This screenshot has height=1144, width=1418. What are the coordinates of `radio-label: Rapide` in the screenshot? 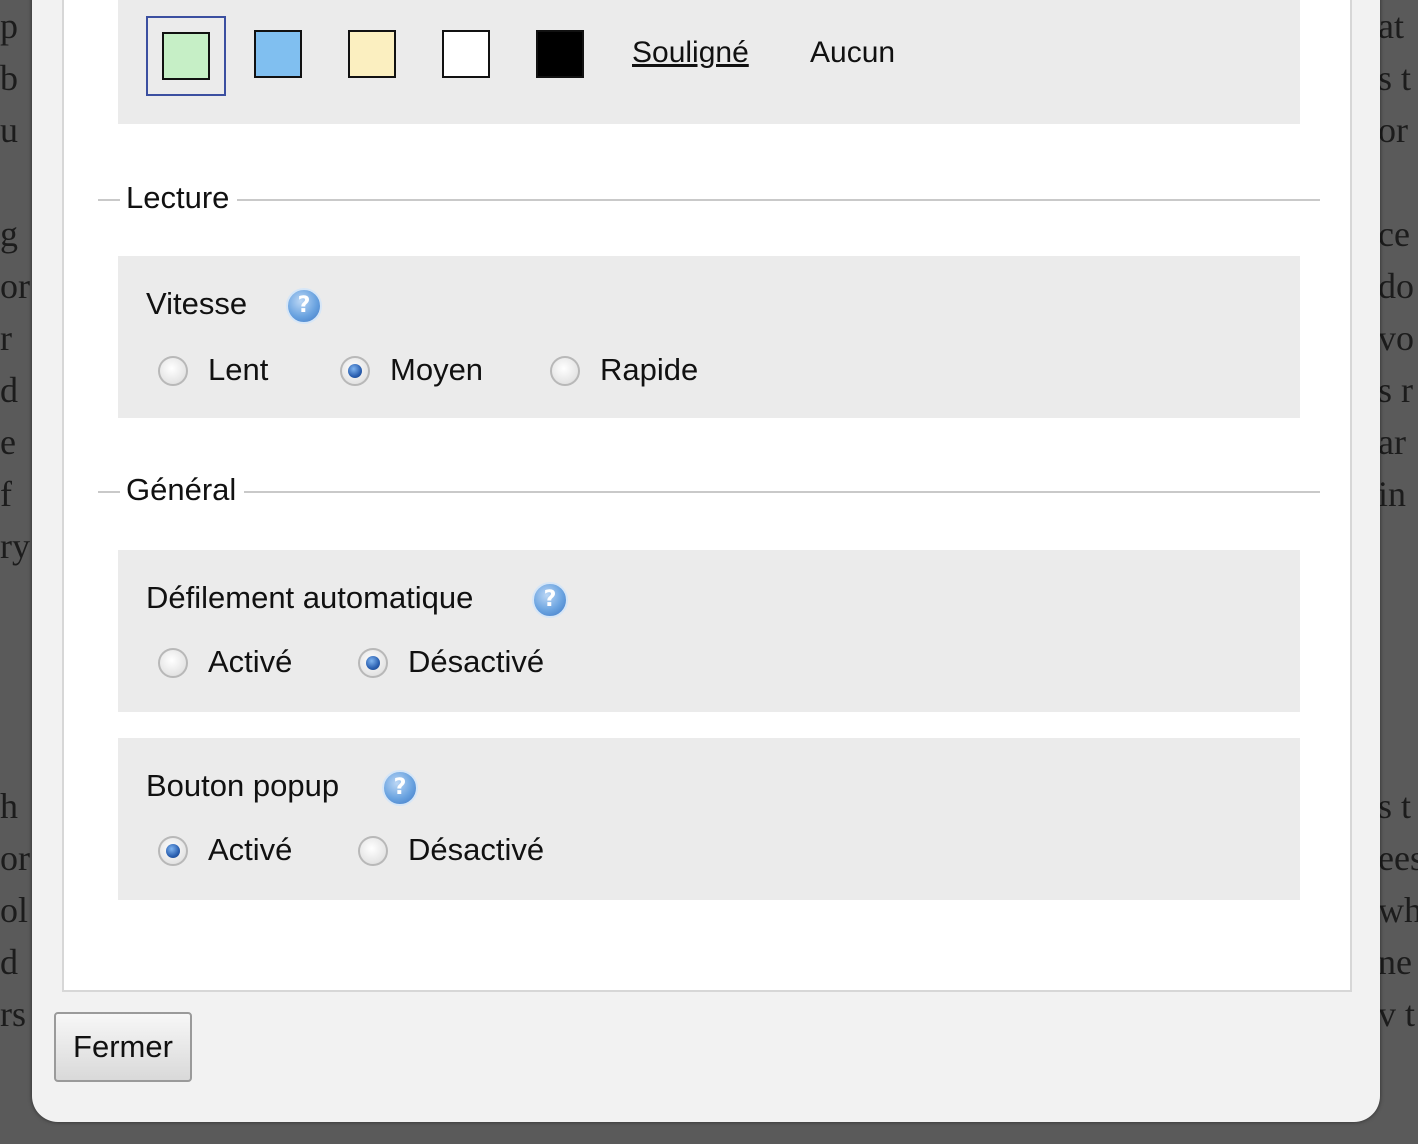 It's located at (649, 369).